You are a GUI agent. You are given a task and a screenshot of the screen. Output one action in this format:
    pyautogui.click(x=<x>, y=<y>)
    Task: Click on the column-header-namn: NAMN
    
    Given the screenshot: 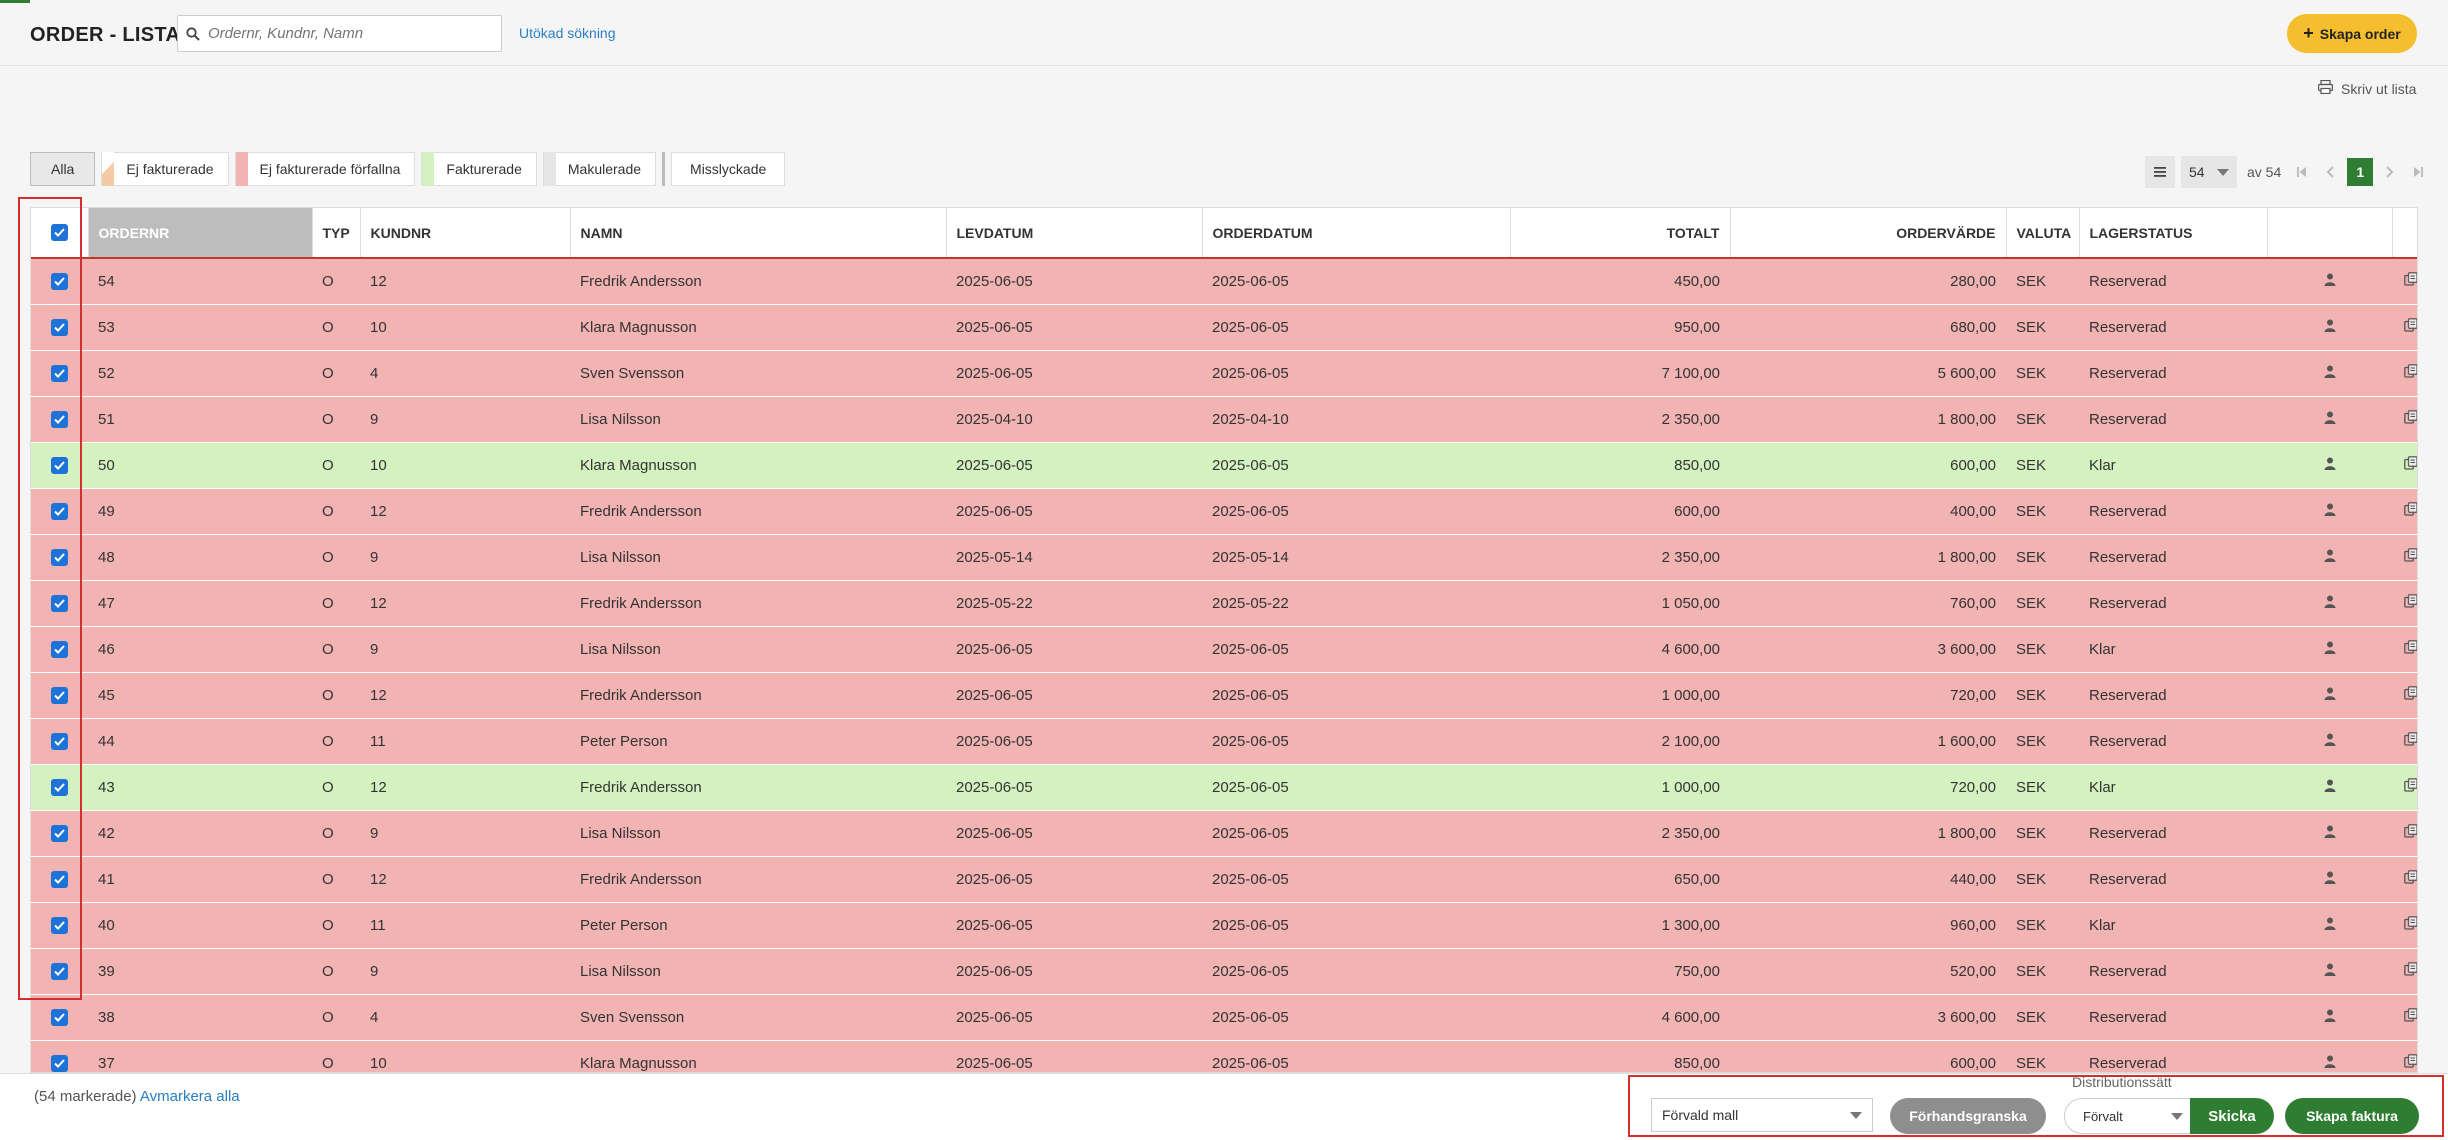 What is the action you would take?
    pyautogui.click(x=758, y=233)
    